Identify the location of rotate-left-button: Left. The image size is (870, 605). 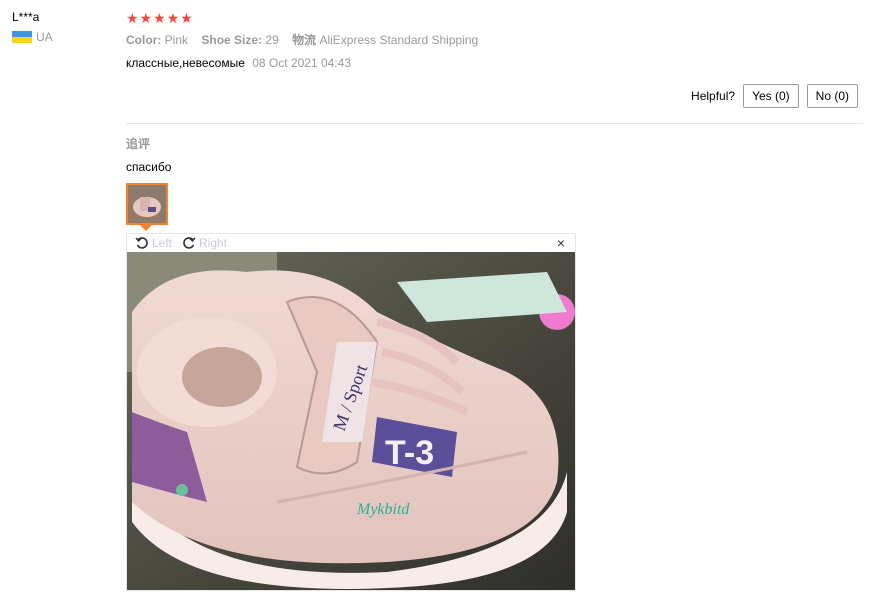
(153, 243).